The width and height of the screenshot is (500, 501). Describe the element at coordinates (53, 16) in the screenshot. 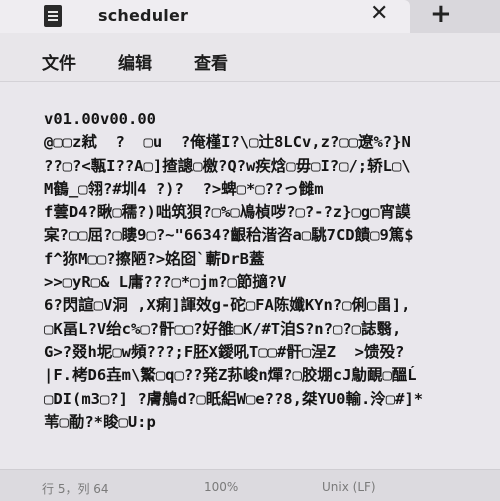

I see `notepad-icon` at that location.